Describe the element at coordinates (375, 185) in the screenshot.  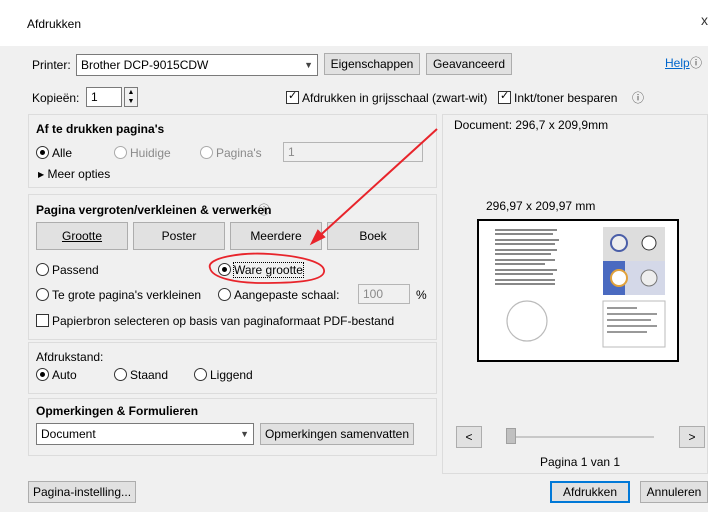
I see `annotation-arrow-line` at that location.